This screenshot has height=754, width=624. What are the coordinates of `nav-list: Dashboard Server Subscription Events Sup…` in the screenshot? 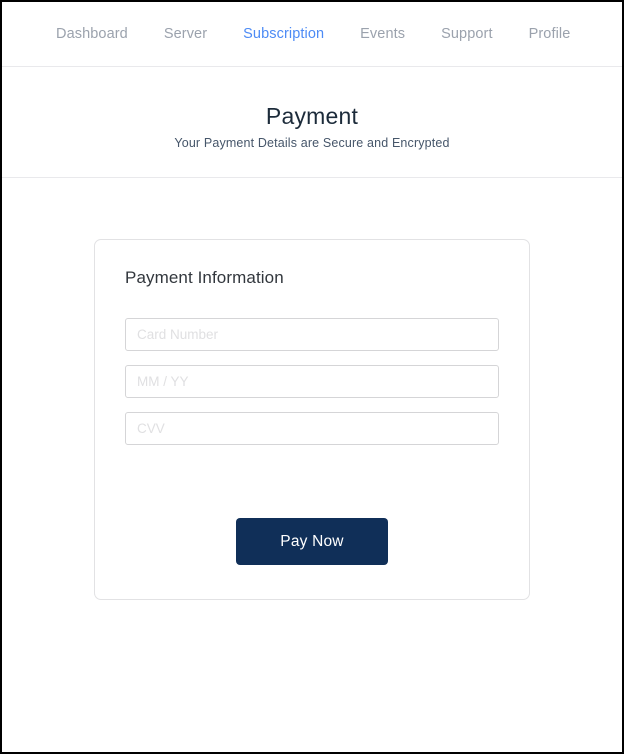 It's located at (313, 34).